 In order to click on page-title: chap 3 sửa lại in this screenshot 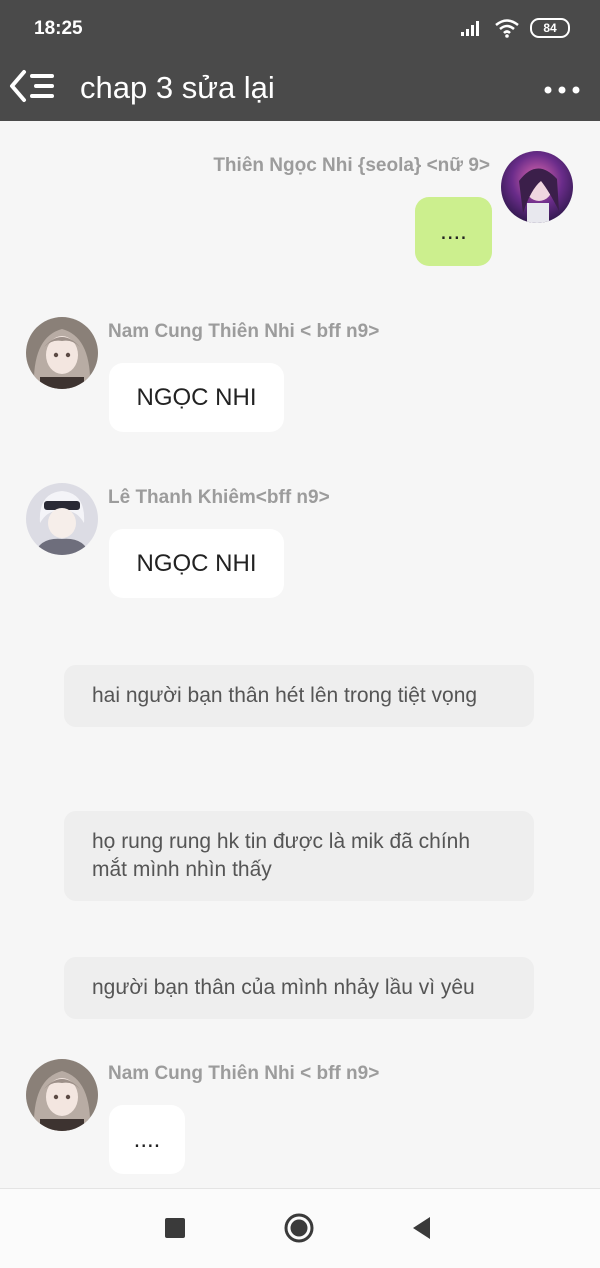, I will do `click(177, 87)`.